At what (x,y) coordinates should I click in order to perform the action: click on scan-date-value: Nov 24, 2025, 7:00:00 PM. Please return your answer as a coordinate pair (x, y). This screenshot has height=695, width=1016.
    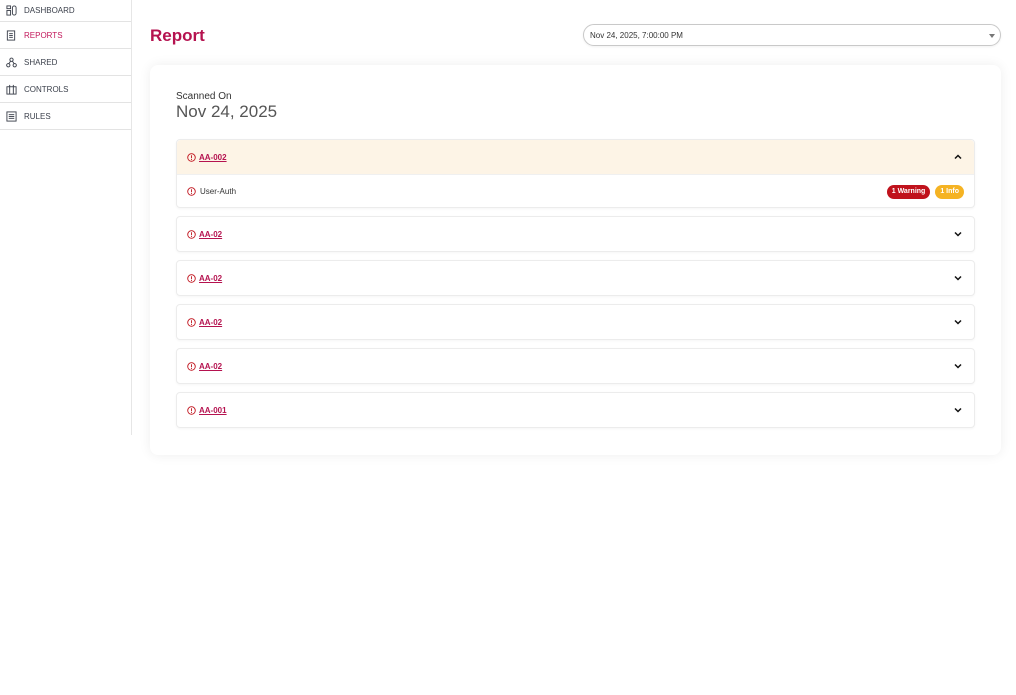
    Looking at the image, I should click on (636, 35).